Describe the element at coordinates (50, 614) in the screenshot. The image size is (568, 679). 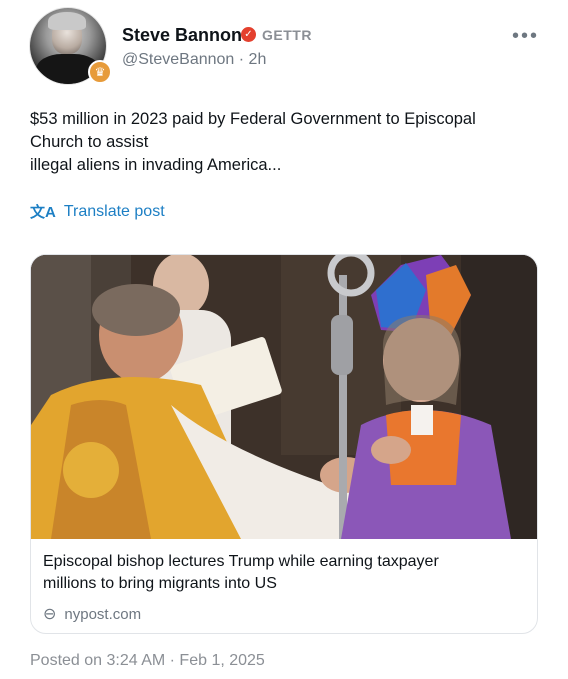
I see `link-icon: ⊖` at that location.